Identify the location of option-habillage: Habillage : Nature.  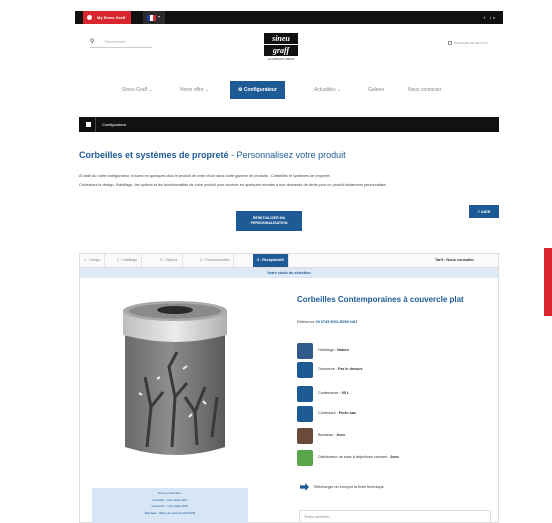
(392, 352).